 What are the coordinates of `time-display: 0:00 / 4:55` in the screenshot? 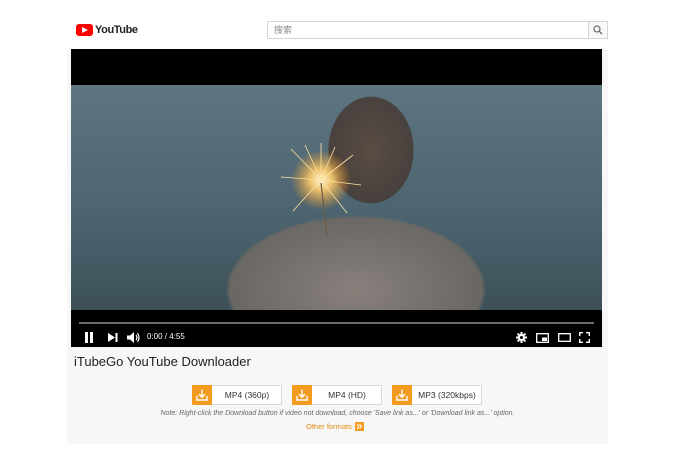 It's located at (166, 336).